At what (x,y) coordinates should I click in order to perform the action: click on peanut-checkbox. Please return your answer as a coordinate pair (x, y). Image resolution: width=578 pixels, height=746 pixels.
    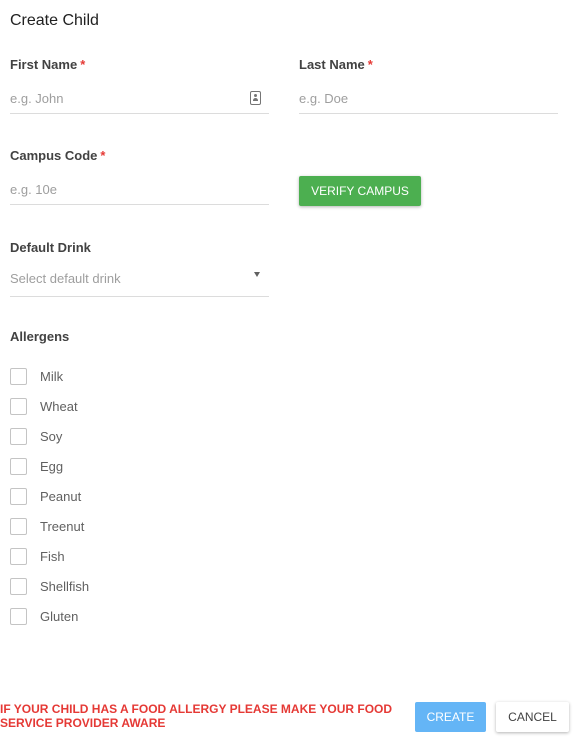
    Looking at the image, I should click on (18, 496).